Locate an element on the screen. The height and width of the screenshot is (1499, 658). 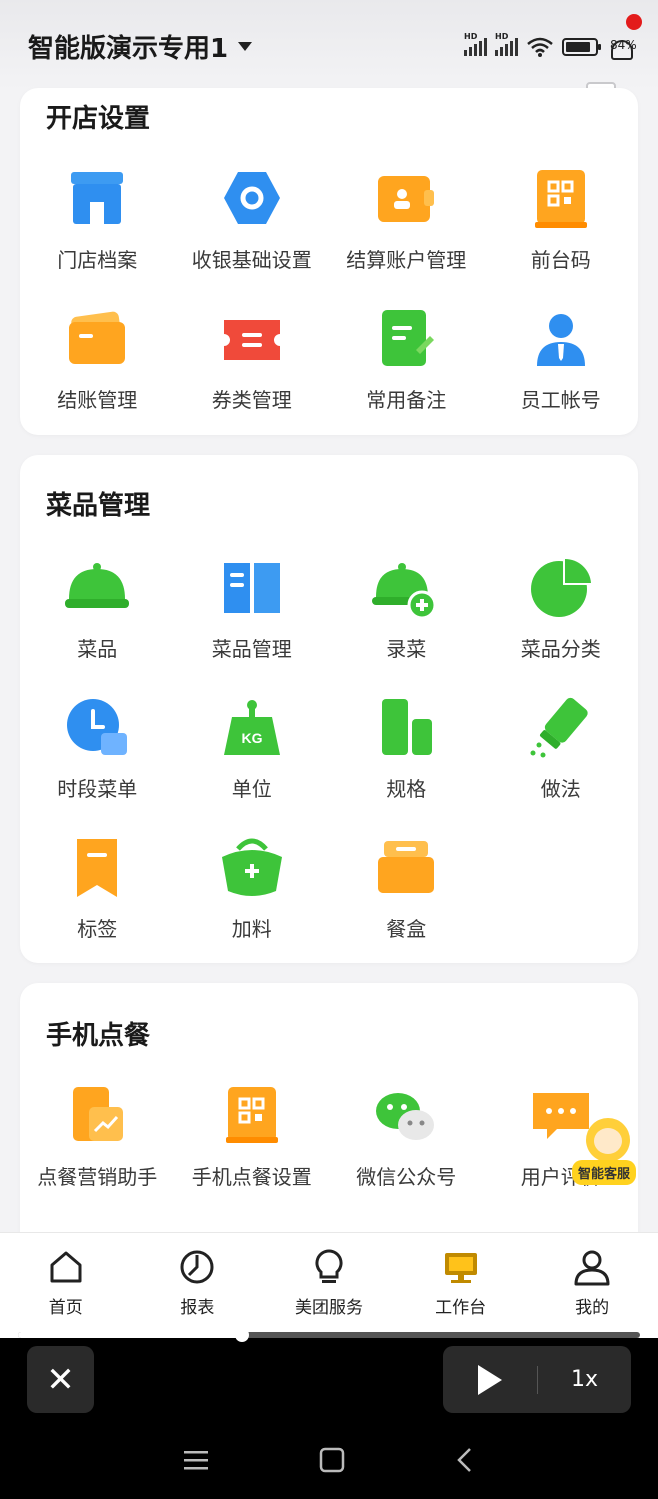
tab-workbench: 工作台 is located at coordinates (461, 1285).